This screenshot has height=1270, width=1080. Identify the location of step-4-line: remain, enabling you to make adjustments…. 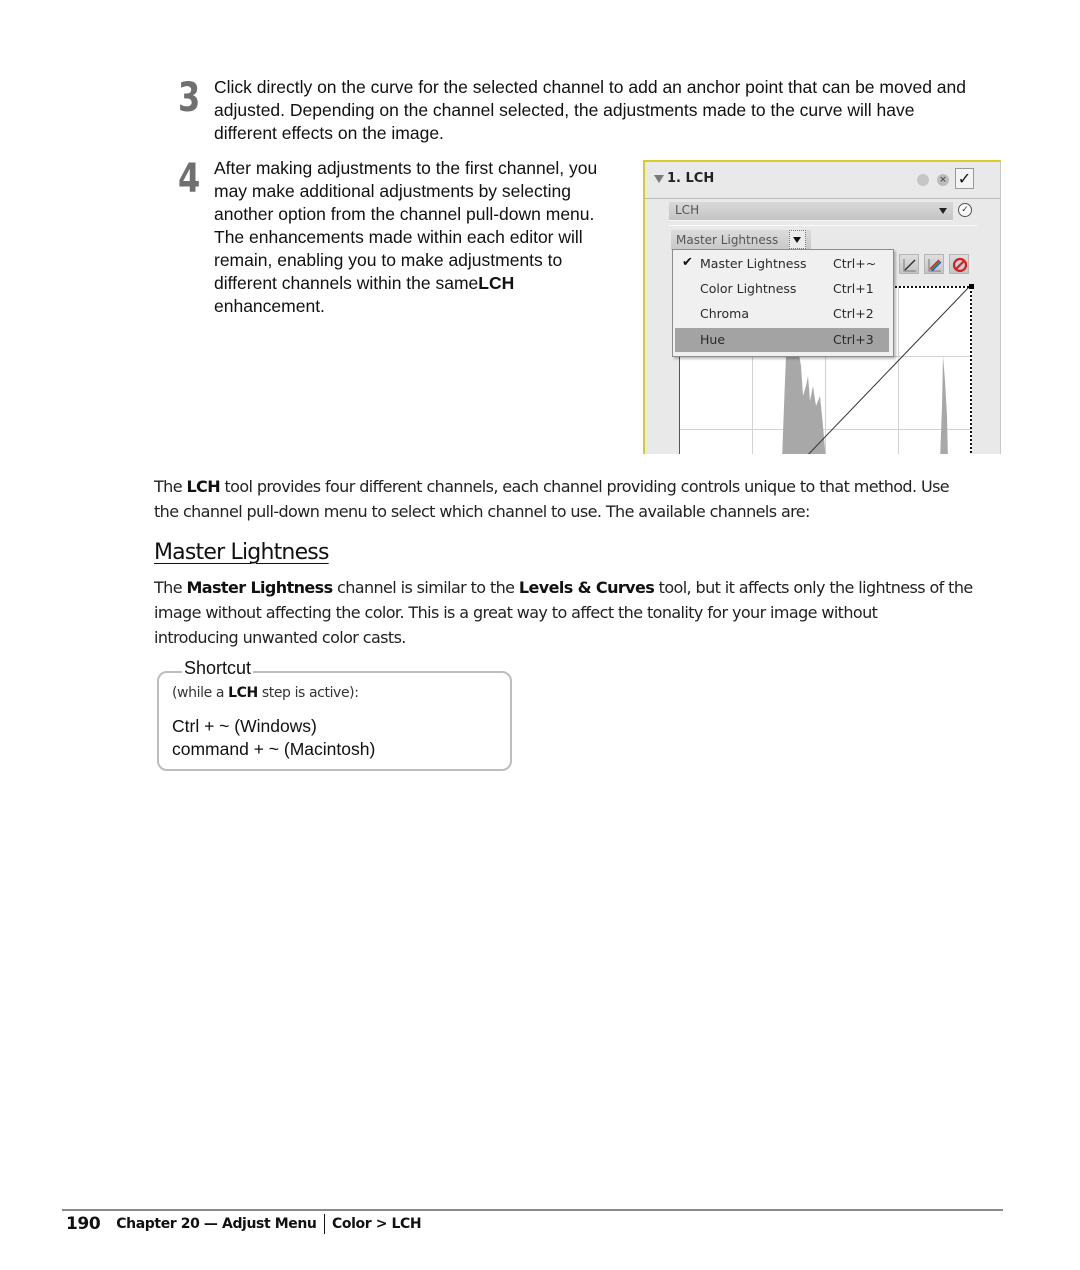
(388, 260).